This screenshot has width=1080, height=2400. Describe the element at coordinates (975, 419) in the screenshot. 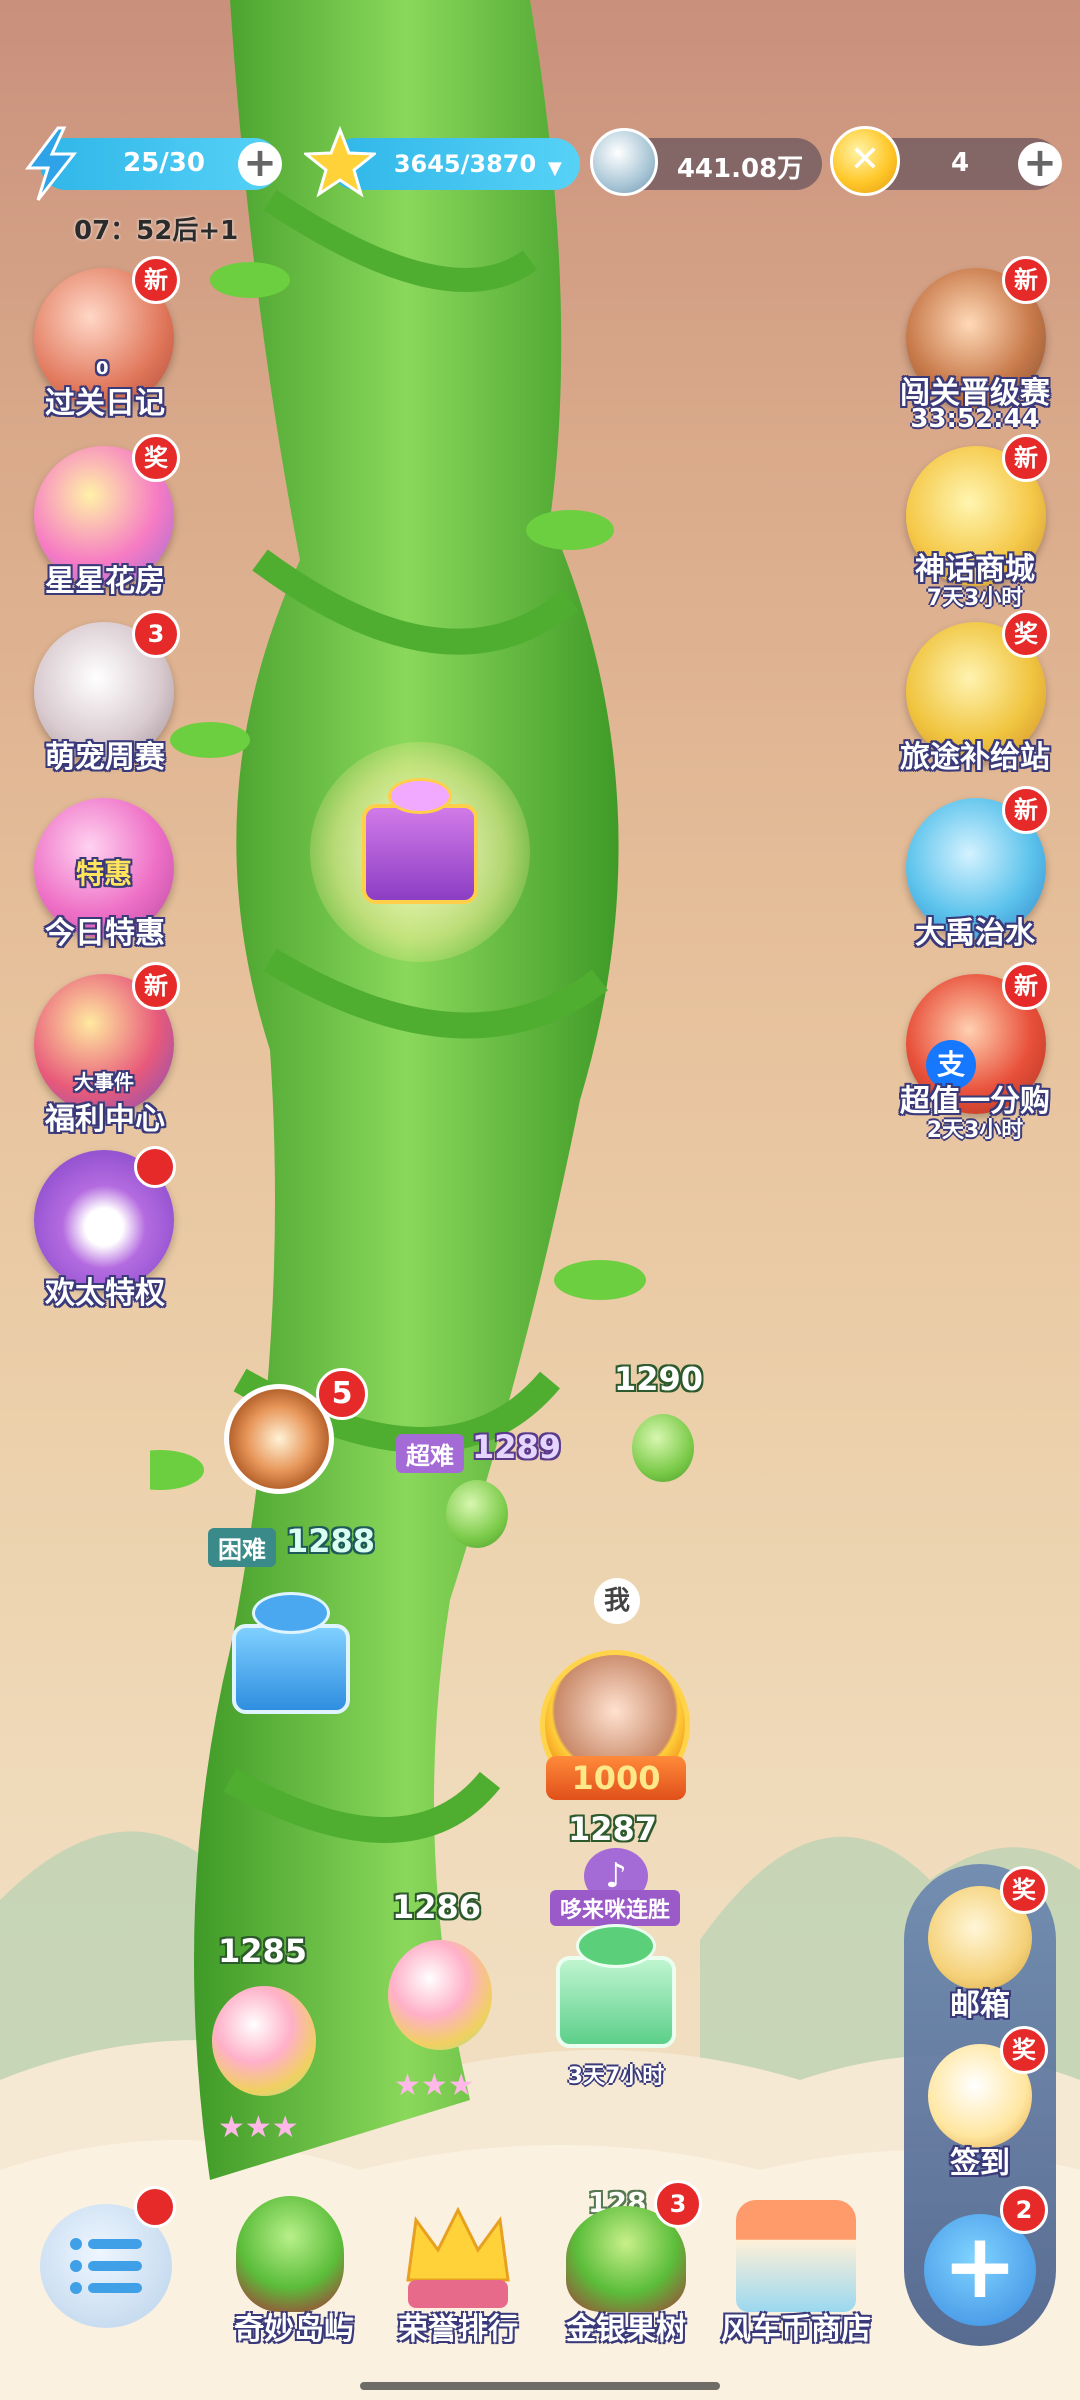

I see `right-item-timer: 33:52:44` at that location.